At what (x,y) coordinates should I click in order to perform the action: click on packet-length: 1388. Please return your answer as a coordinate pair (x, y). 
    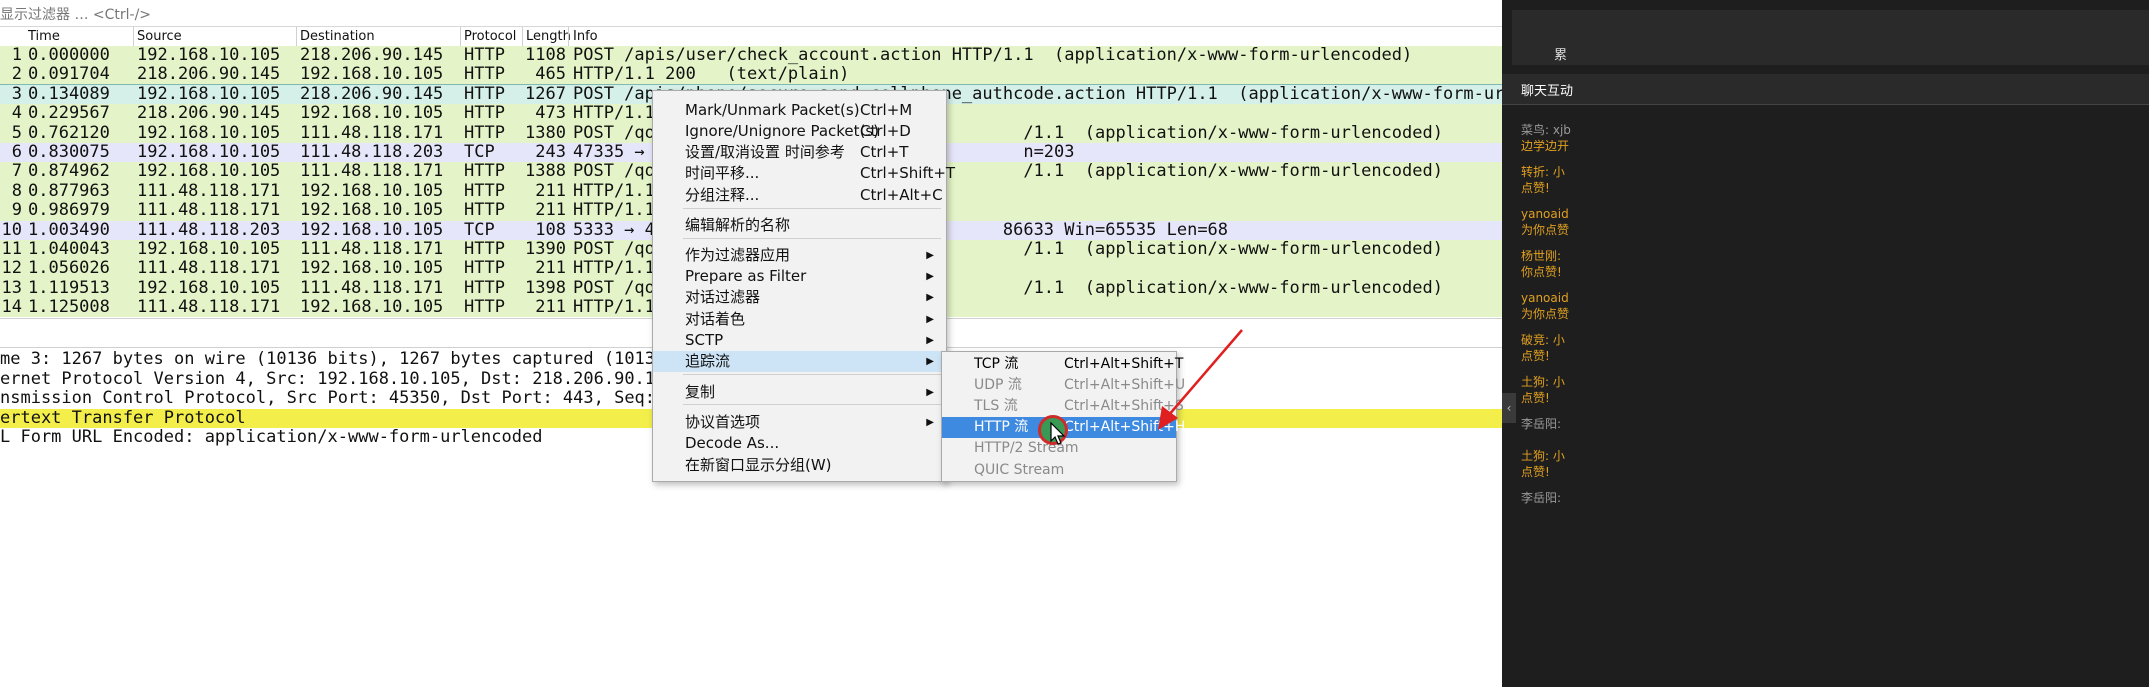
    Looking at the image, I should click on (545, 171).